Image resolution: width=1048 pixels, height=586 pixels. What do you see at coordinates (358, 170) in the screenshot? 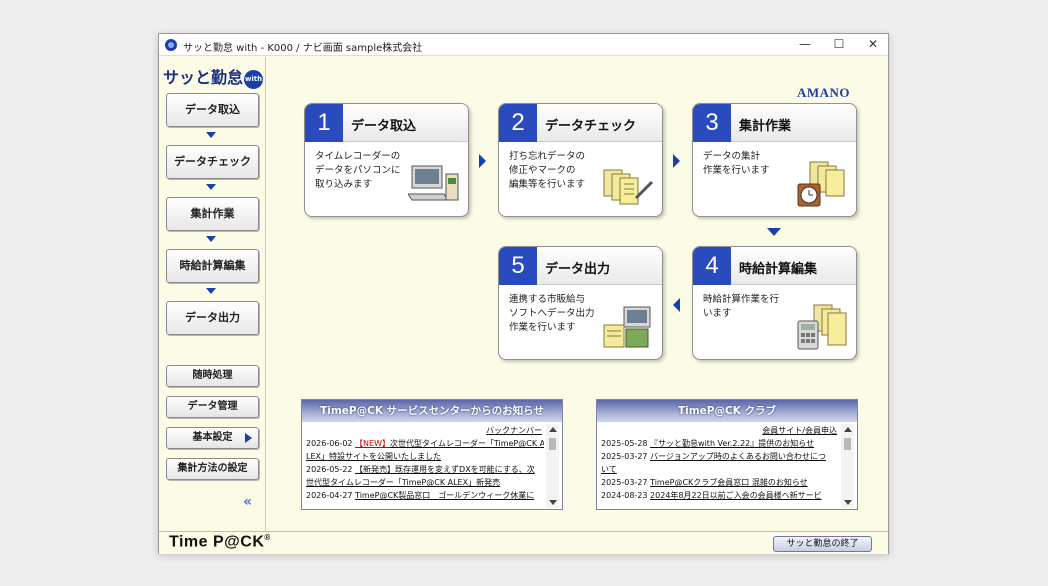
I see `card-description: タイムレコーダーの データをパソコンに 取り込みます` at bounding box center [358, 170].